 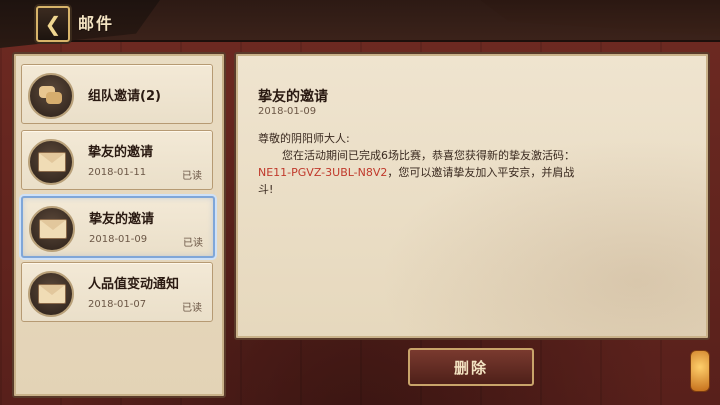 I want to click on mail-item-team-invite: 组队邀请(2), so click(x=117, y=94).